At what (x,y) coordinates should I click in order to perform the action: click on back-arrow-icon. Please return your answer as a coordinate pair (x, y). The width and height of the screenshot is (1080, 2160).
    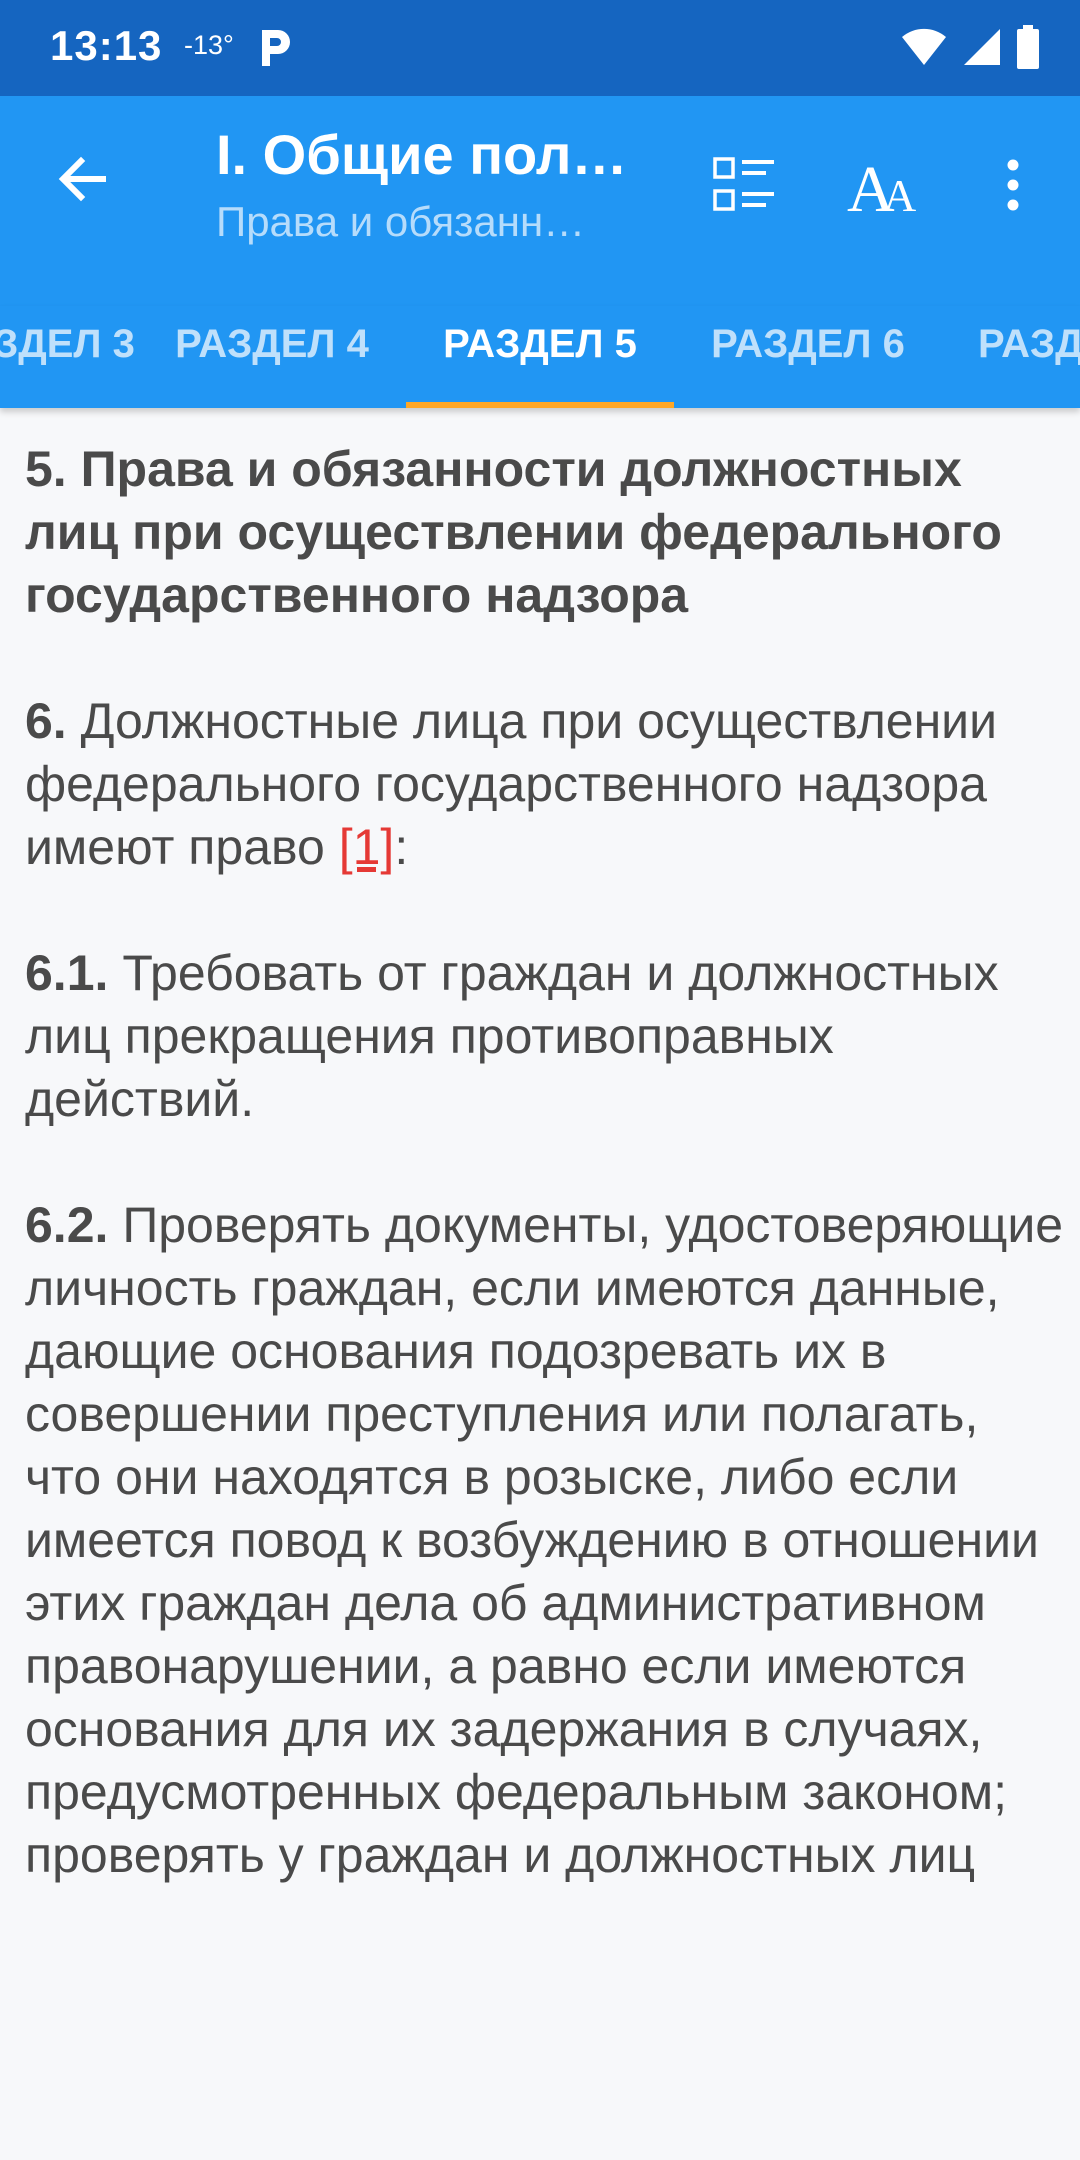
    Looking at the image, I should click on (82, 179).